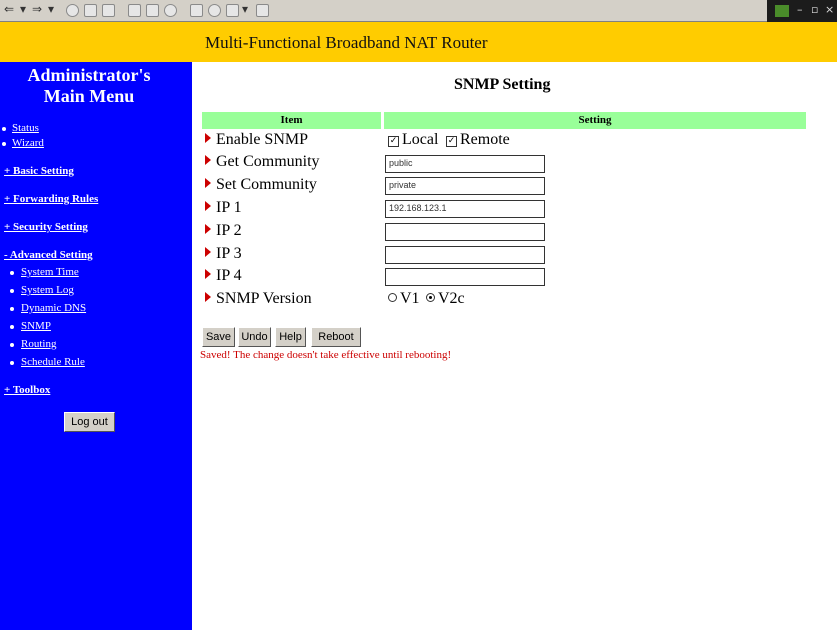  I want to click on sidebar-item-basic-setting: + Basic Setting, so click(39, 171).